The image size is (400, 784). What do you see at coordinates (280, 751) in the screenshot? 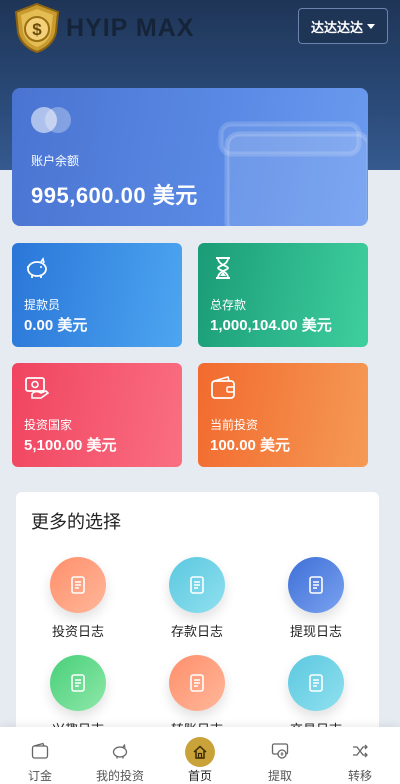
I see `withdraw-icon` at bounding box center [280, 751].